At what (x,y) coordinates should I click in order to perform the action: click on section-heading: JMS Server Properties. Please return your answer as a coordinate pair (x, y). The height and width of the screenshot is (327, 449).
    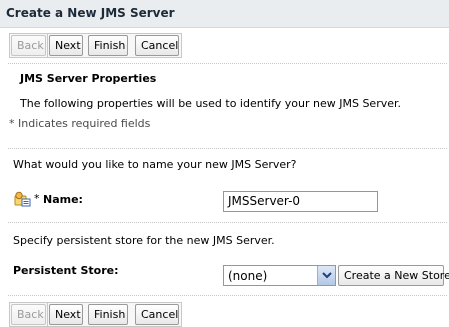
    Looking at the image, I should click on (88, 78).